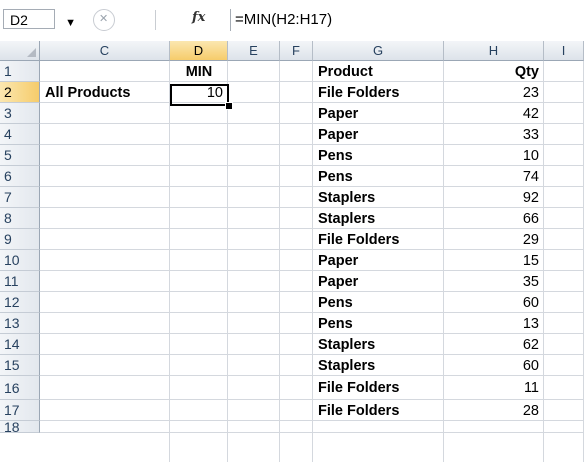  I want to click on cell-h5: 10, so click(494, 155).